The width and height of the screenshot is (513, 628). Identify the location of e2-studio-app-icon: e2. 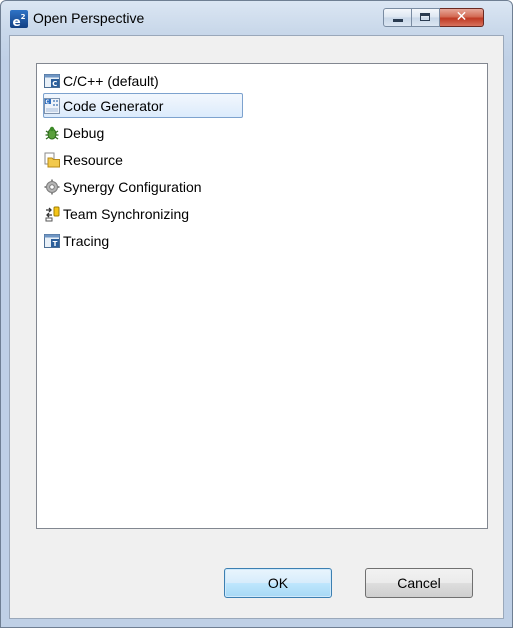
(19, 19).